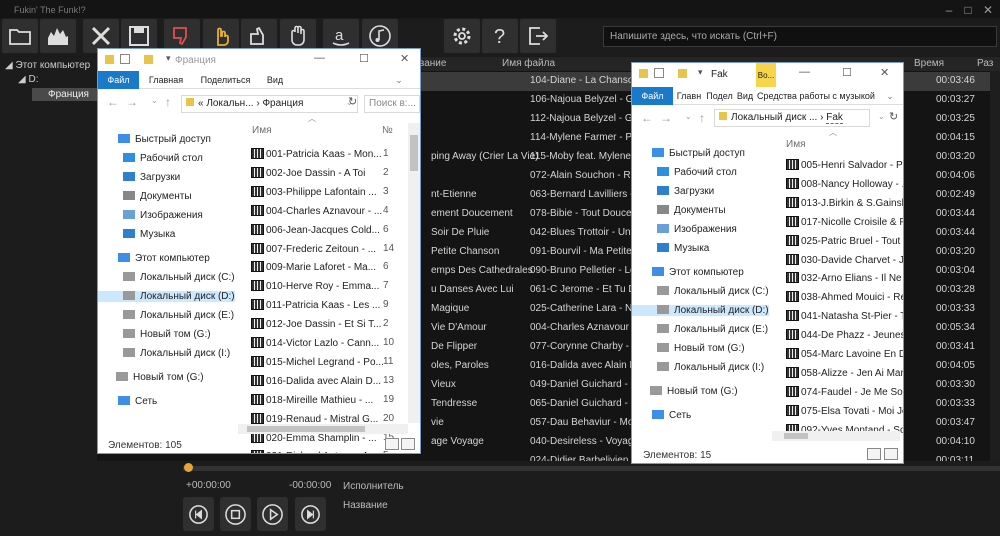 The image size is (1000, 536). I want to click on open-folder-button, so click(20, 36).